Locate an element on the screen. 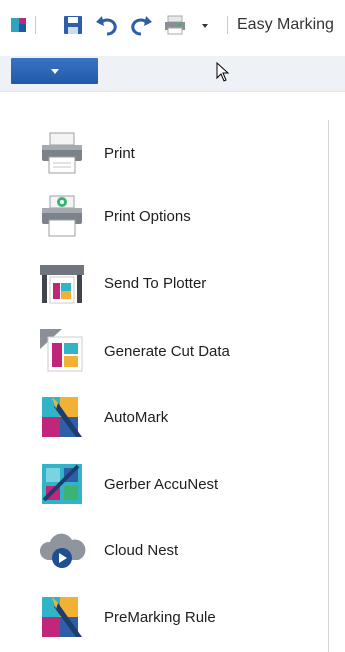  printer-icon is located at coordinates (62, 153).